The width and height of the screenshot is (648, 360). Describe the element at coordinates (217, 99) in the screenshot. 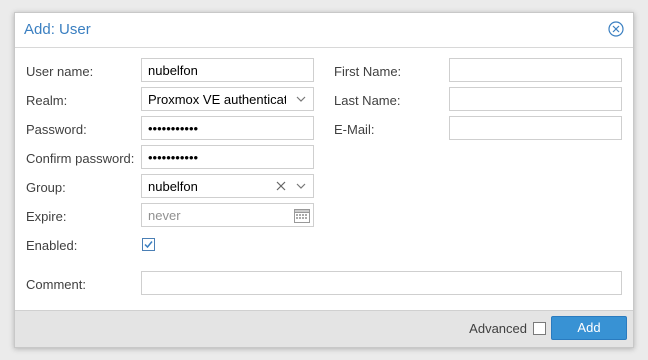

I see `realm-value: Proxmox VE authenticat` at that location.